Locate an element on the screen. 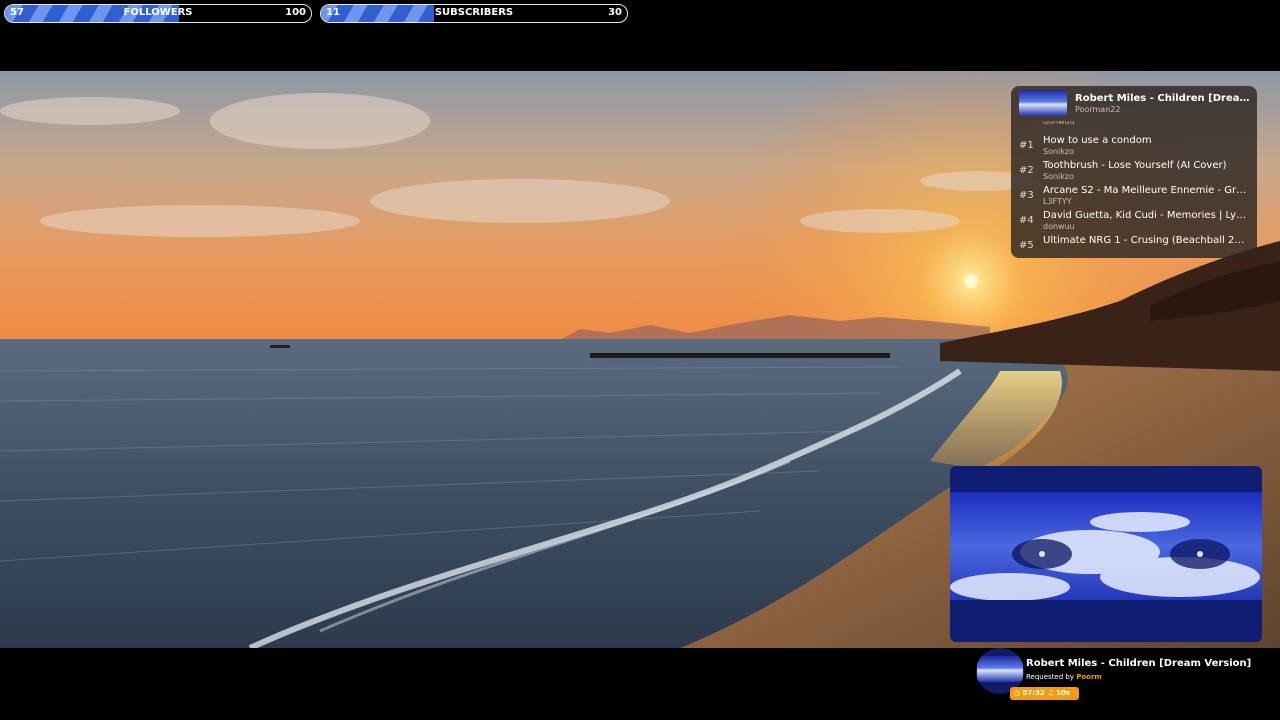  queue-item-title: Toothbrush - Lose Yourself (AI Cover) is located at coordinates (1135, 165).